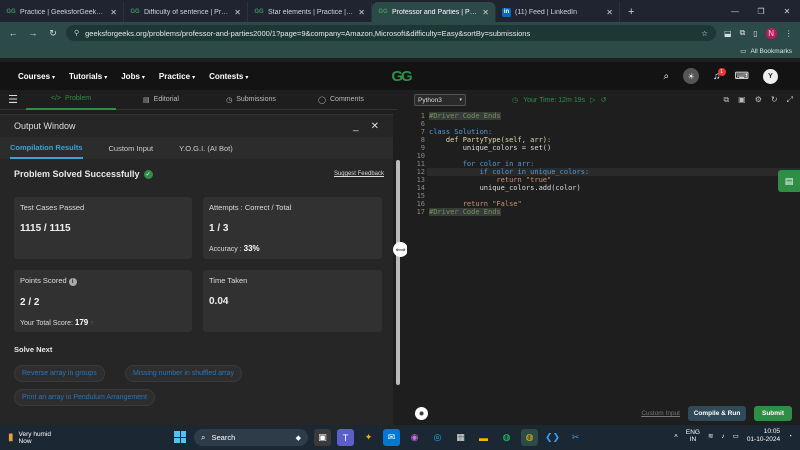 This screenshot has width=800, height=450. I want to click on nav-menu-practice: Practice ▾, so click(177, 76).